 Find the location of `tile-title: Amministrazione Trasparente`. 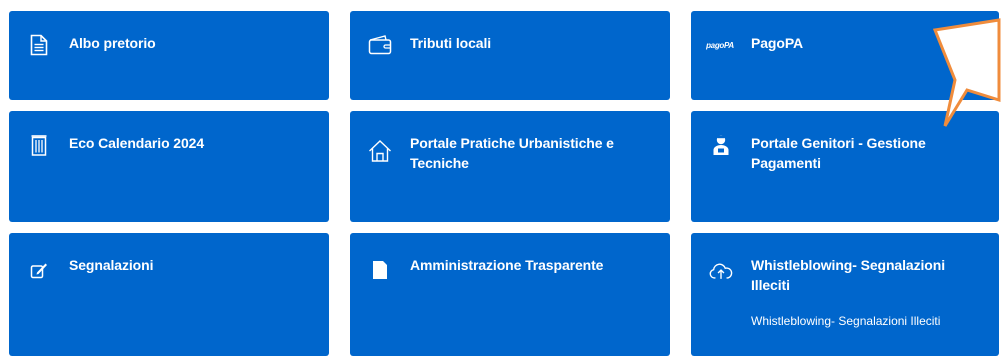

tile-title: Amministrazione Trasparente is located at coordinates (530, 265).